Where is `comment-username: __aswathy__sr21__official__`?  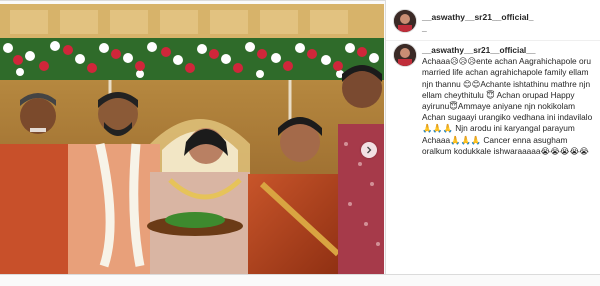
comment-username: __aswathy__sr21__official__ is located at coordinates (508, 50).